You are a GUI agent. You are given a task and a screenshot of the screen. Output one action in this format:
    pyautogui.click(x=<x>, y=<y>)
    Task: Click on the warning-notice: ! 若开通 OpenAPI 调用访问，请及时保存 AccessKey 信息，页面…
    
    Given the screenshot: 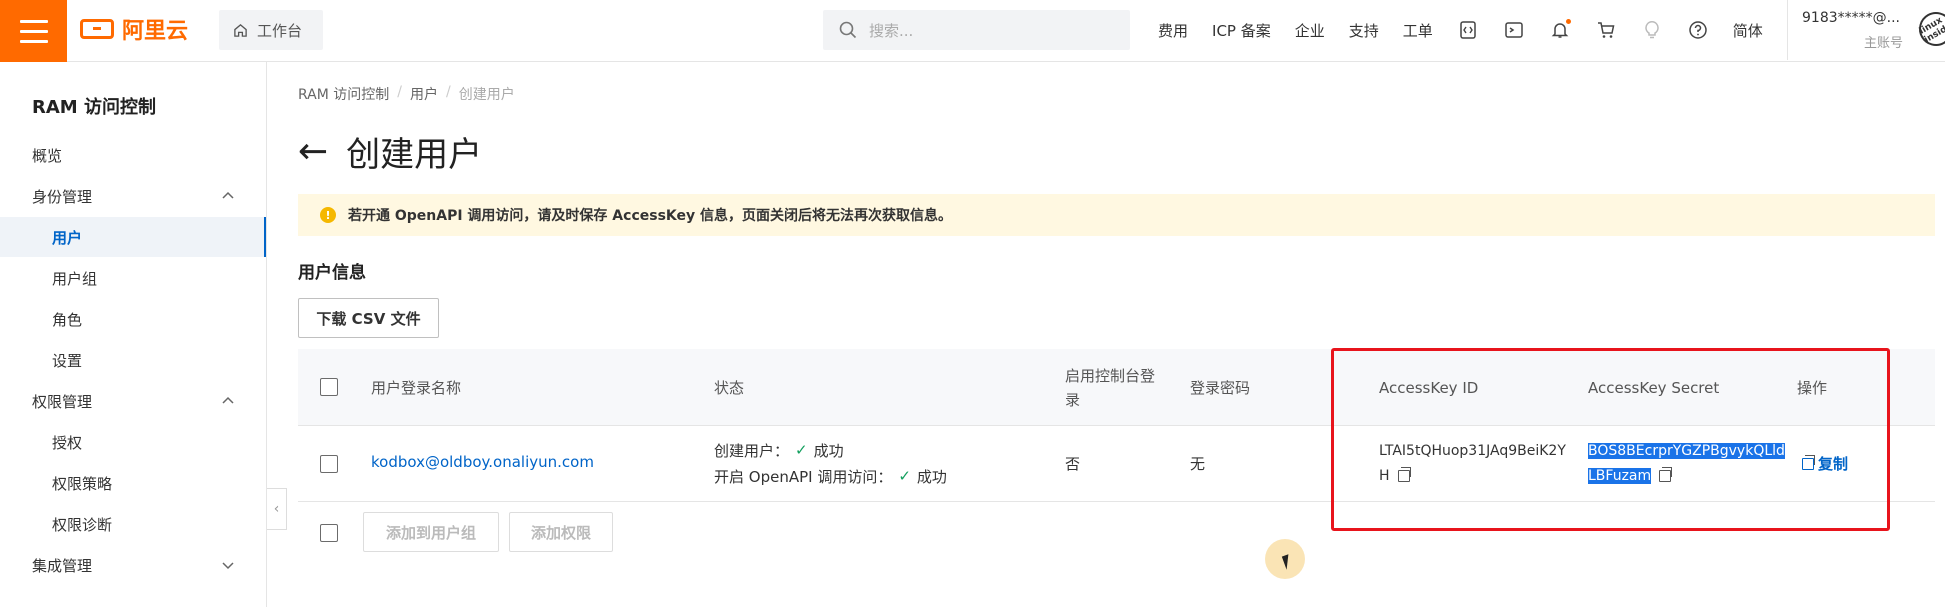 What is the action you would take?
    pyautogui.click(x=1116, y=215)
    